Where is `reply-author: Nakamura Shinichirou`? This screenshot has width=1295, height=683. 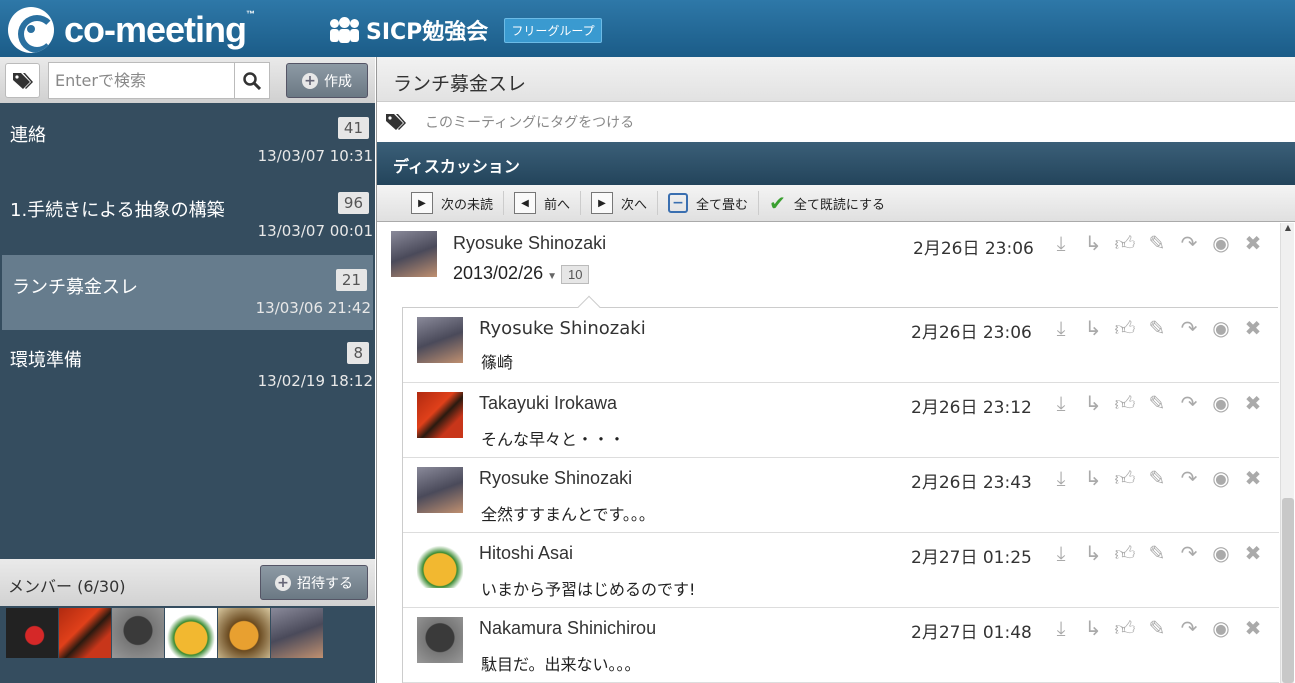
reply-author: Nakamura Shinichirou is located at coordinates (567, 628).